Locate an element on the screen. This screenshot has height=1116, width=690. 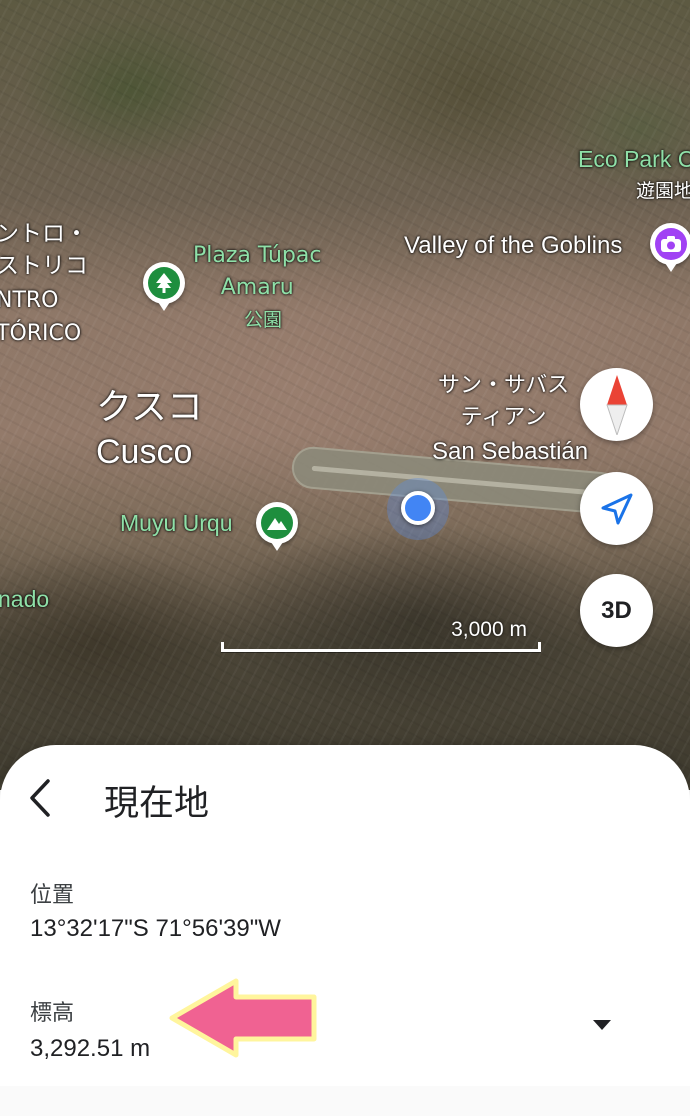
my-location-button is located at coordinates (616, 508).